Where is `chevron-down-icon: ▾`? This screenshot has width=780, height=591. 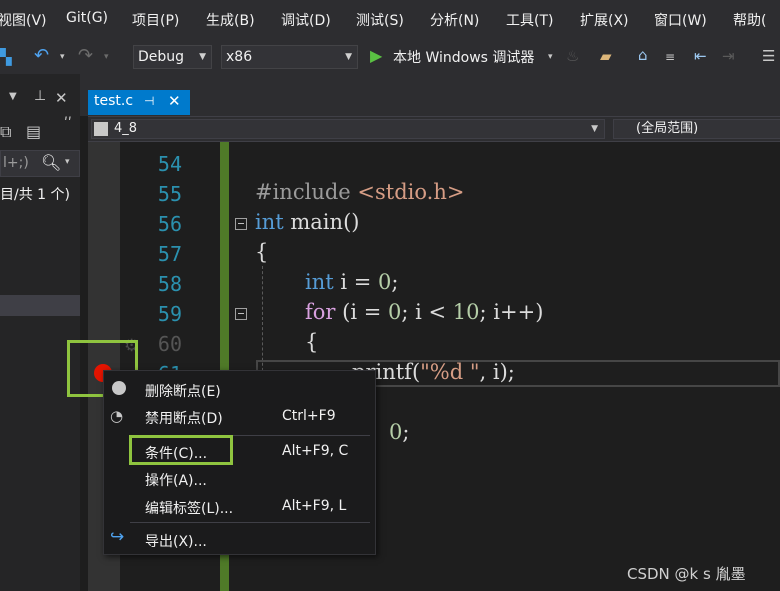 chevron-down-icon: ▾ is located at coordinates (67, 162).